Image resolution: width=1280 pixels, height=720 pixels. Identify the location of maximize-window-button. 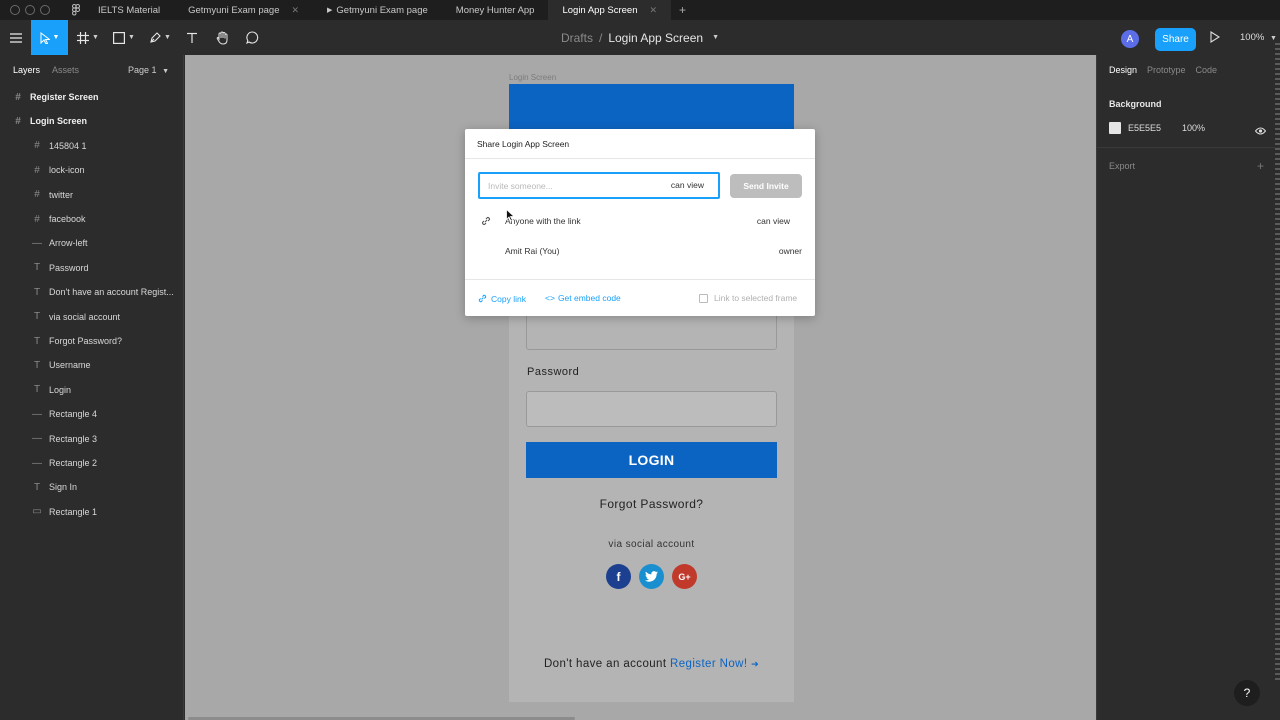
(45, 10).